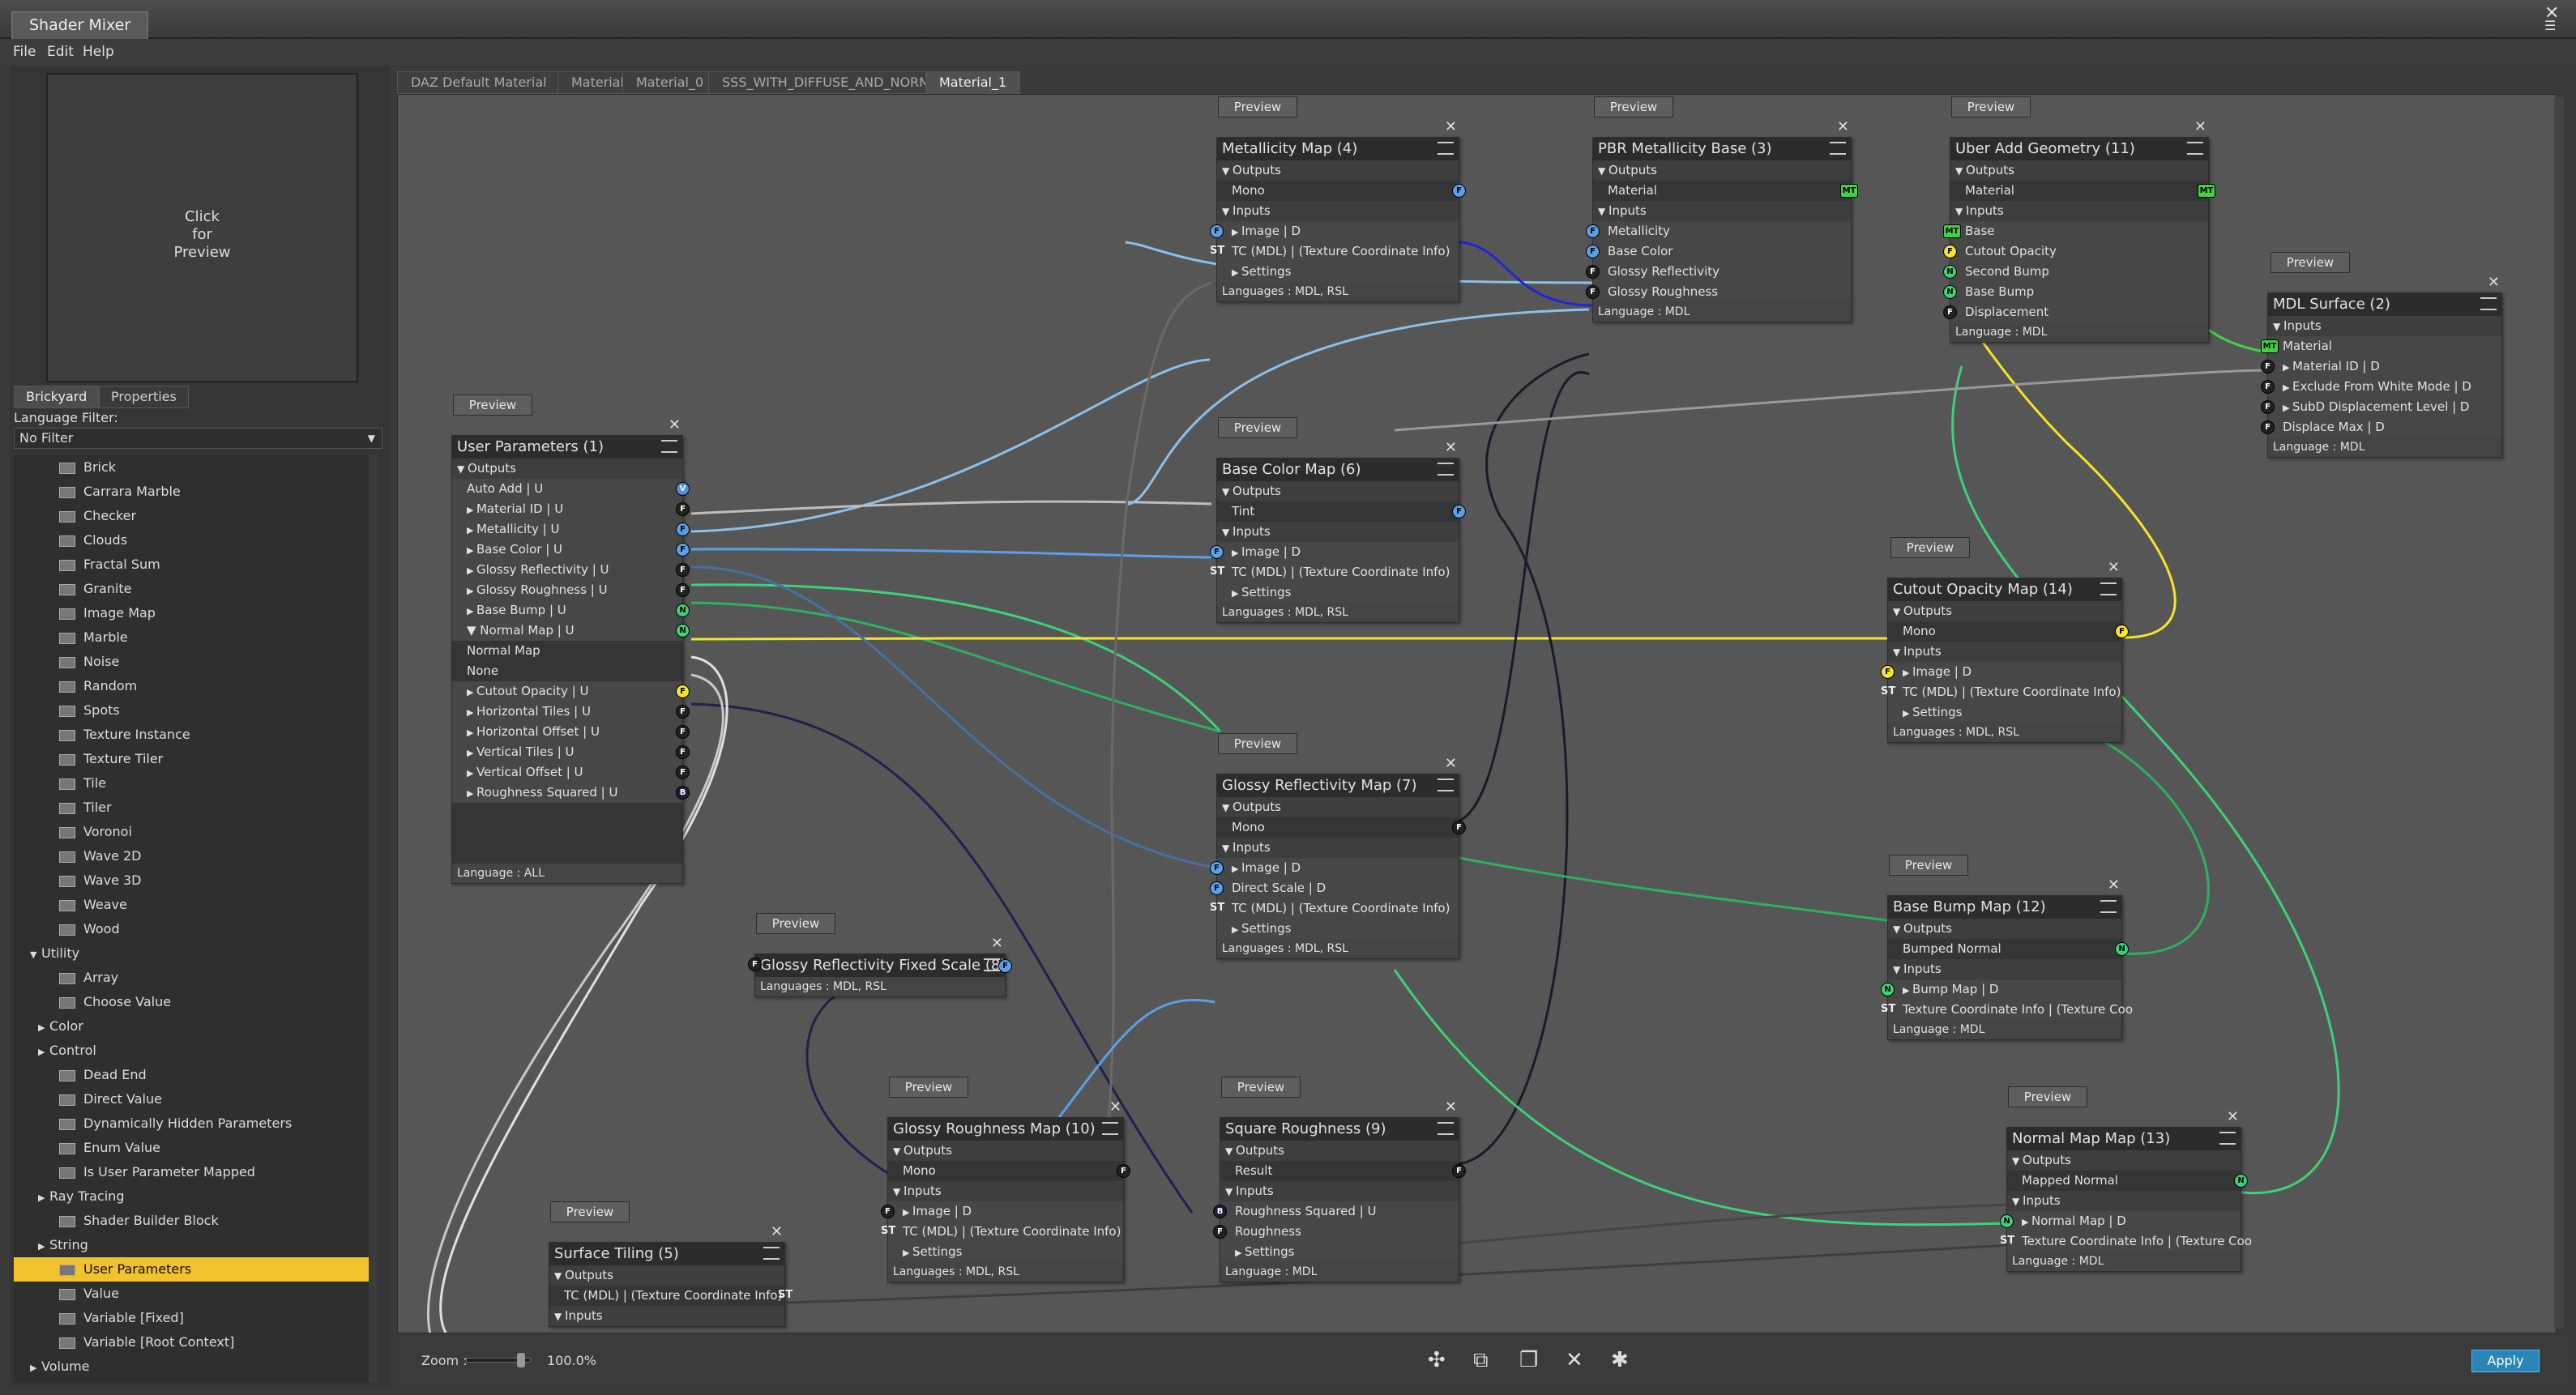 The height and width of the screenshot is (1395, 2576). Describe the element at coordinates (24, 52) in the screenshot. I see `menu-file: File` at that location.